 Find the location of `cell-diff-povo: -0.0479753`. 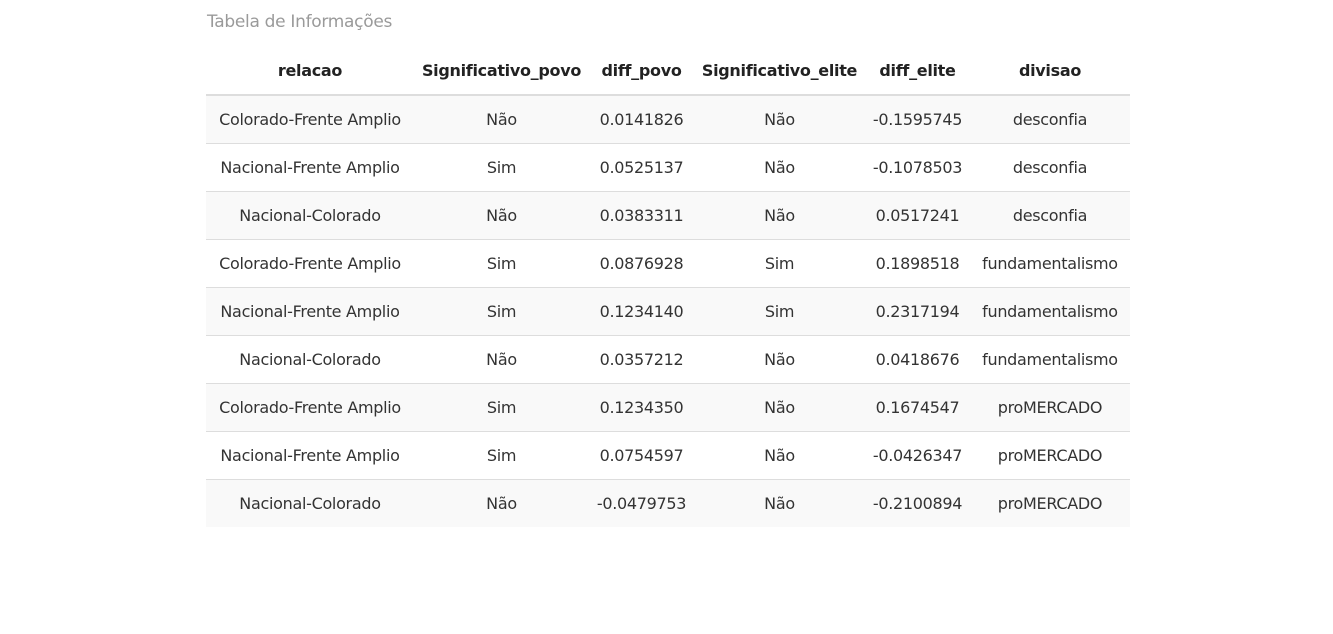

cell-diff-povo: -0.0479753 is located at coordinates (641, 503).